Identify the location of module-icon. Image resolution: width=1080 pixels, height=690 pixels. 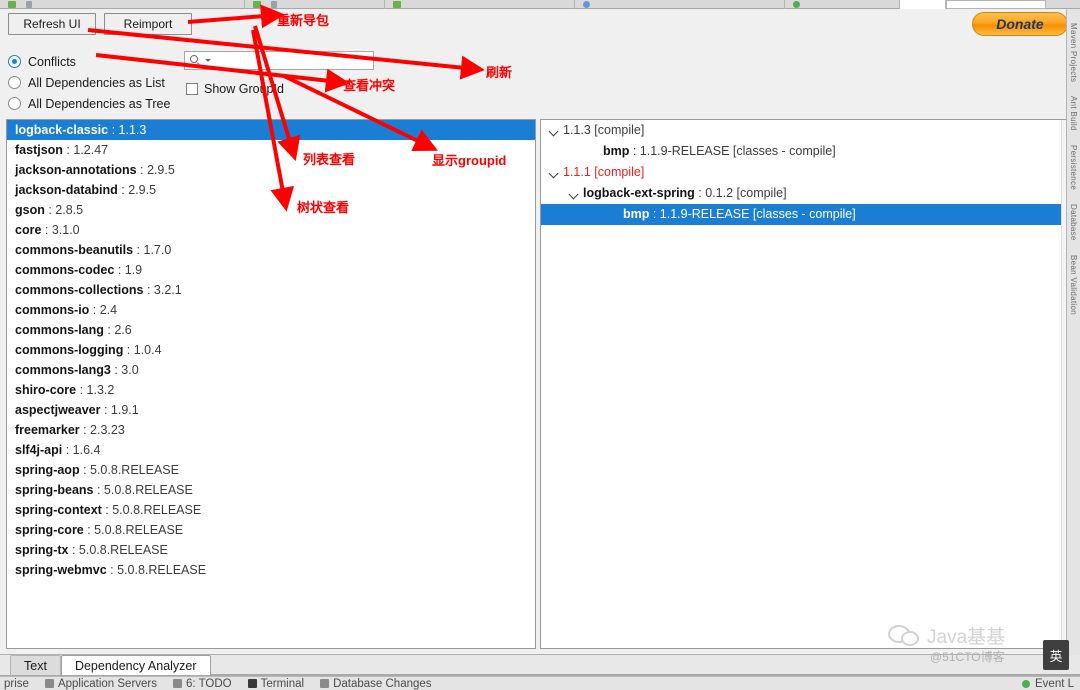
(397, 4).